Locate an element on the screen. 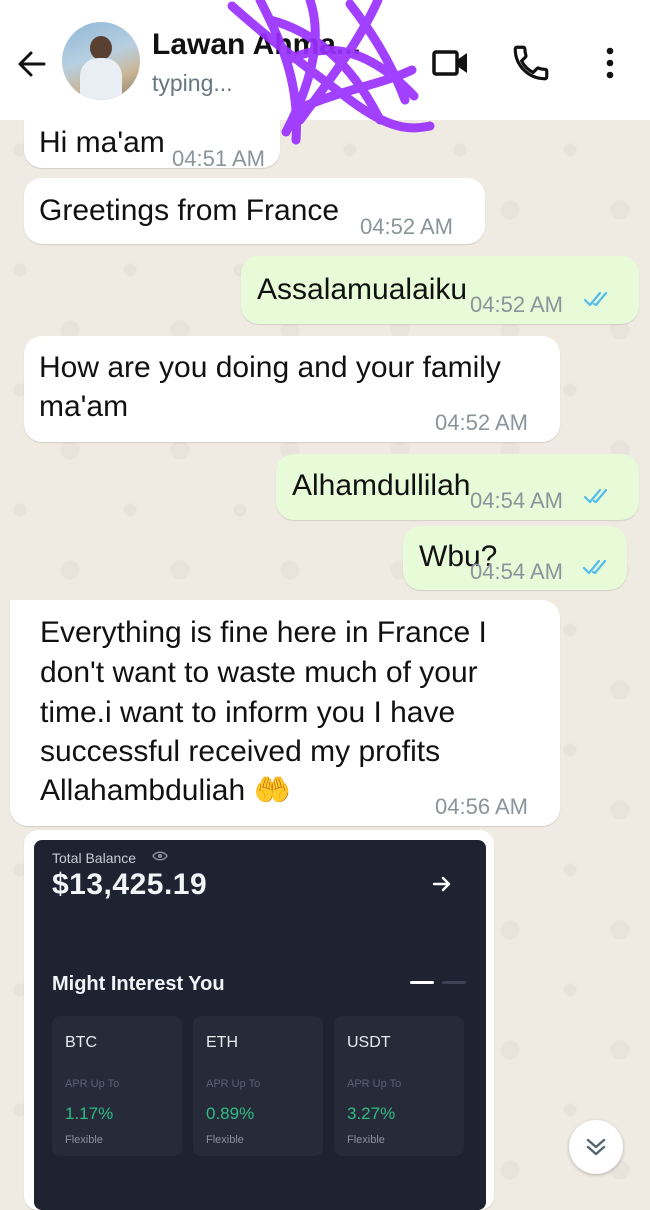  coin-card-eth: ETH APR Up To 0.89% Flexible is located at coordinates (258, 1086).